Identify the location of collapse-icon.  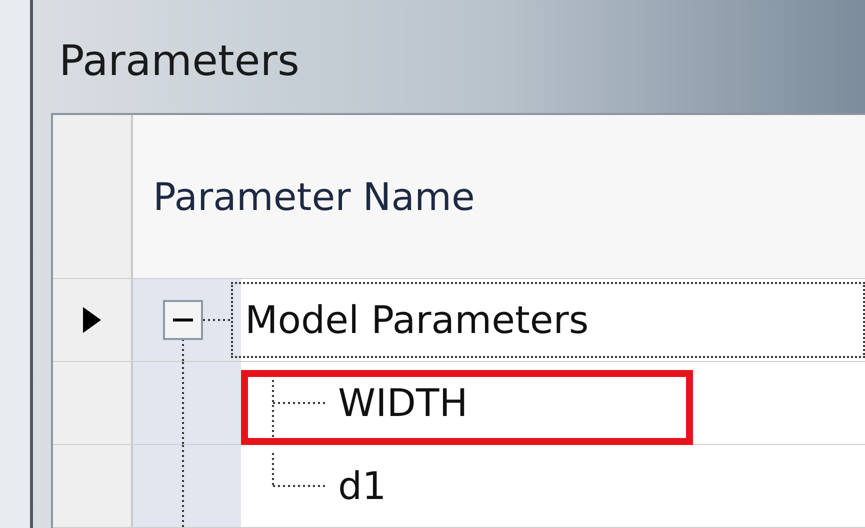
(183, 320).